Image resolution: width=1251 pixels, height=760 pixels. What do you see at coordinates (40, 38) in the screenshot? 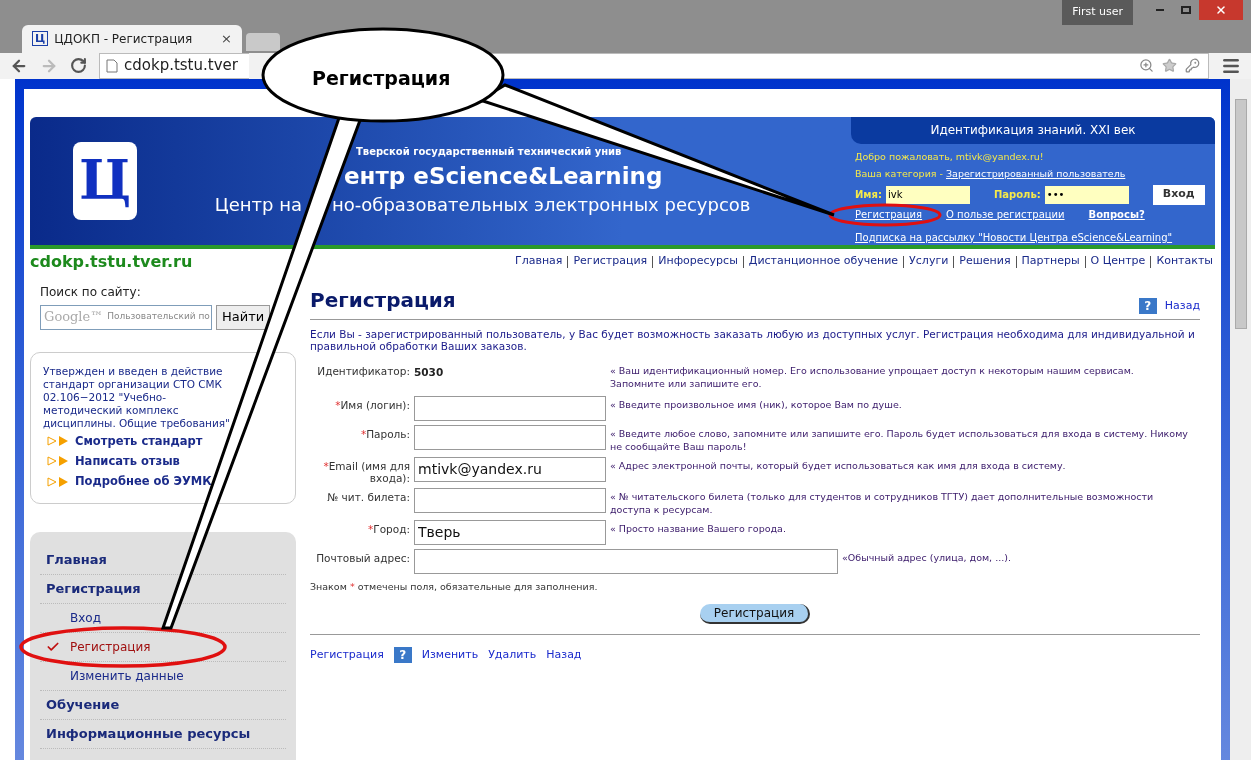
I see `tab-favicon: Ц` at bounding box center [40, 38].